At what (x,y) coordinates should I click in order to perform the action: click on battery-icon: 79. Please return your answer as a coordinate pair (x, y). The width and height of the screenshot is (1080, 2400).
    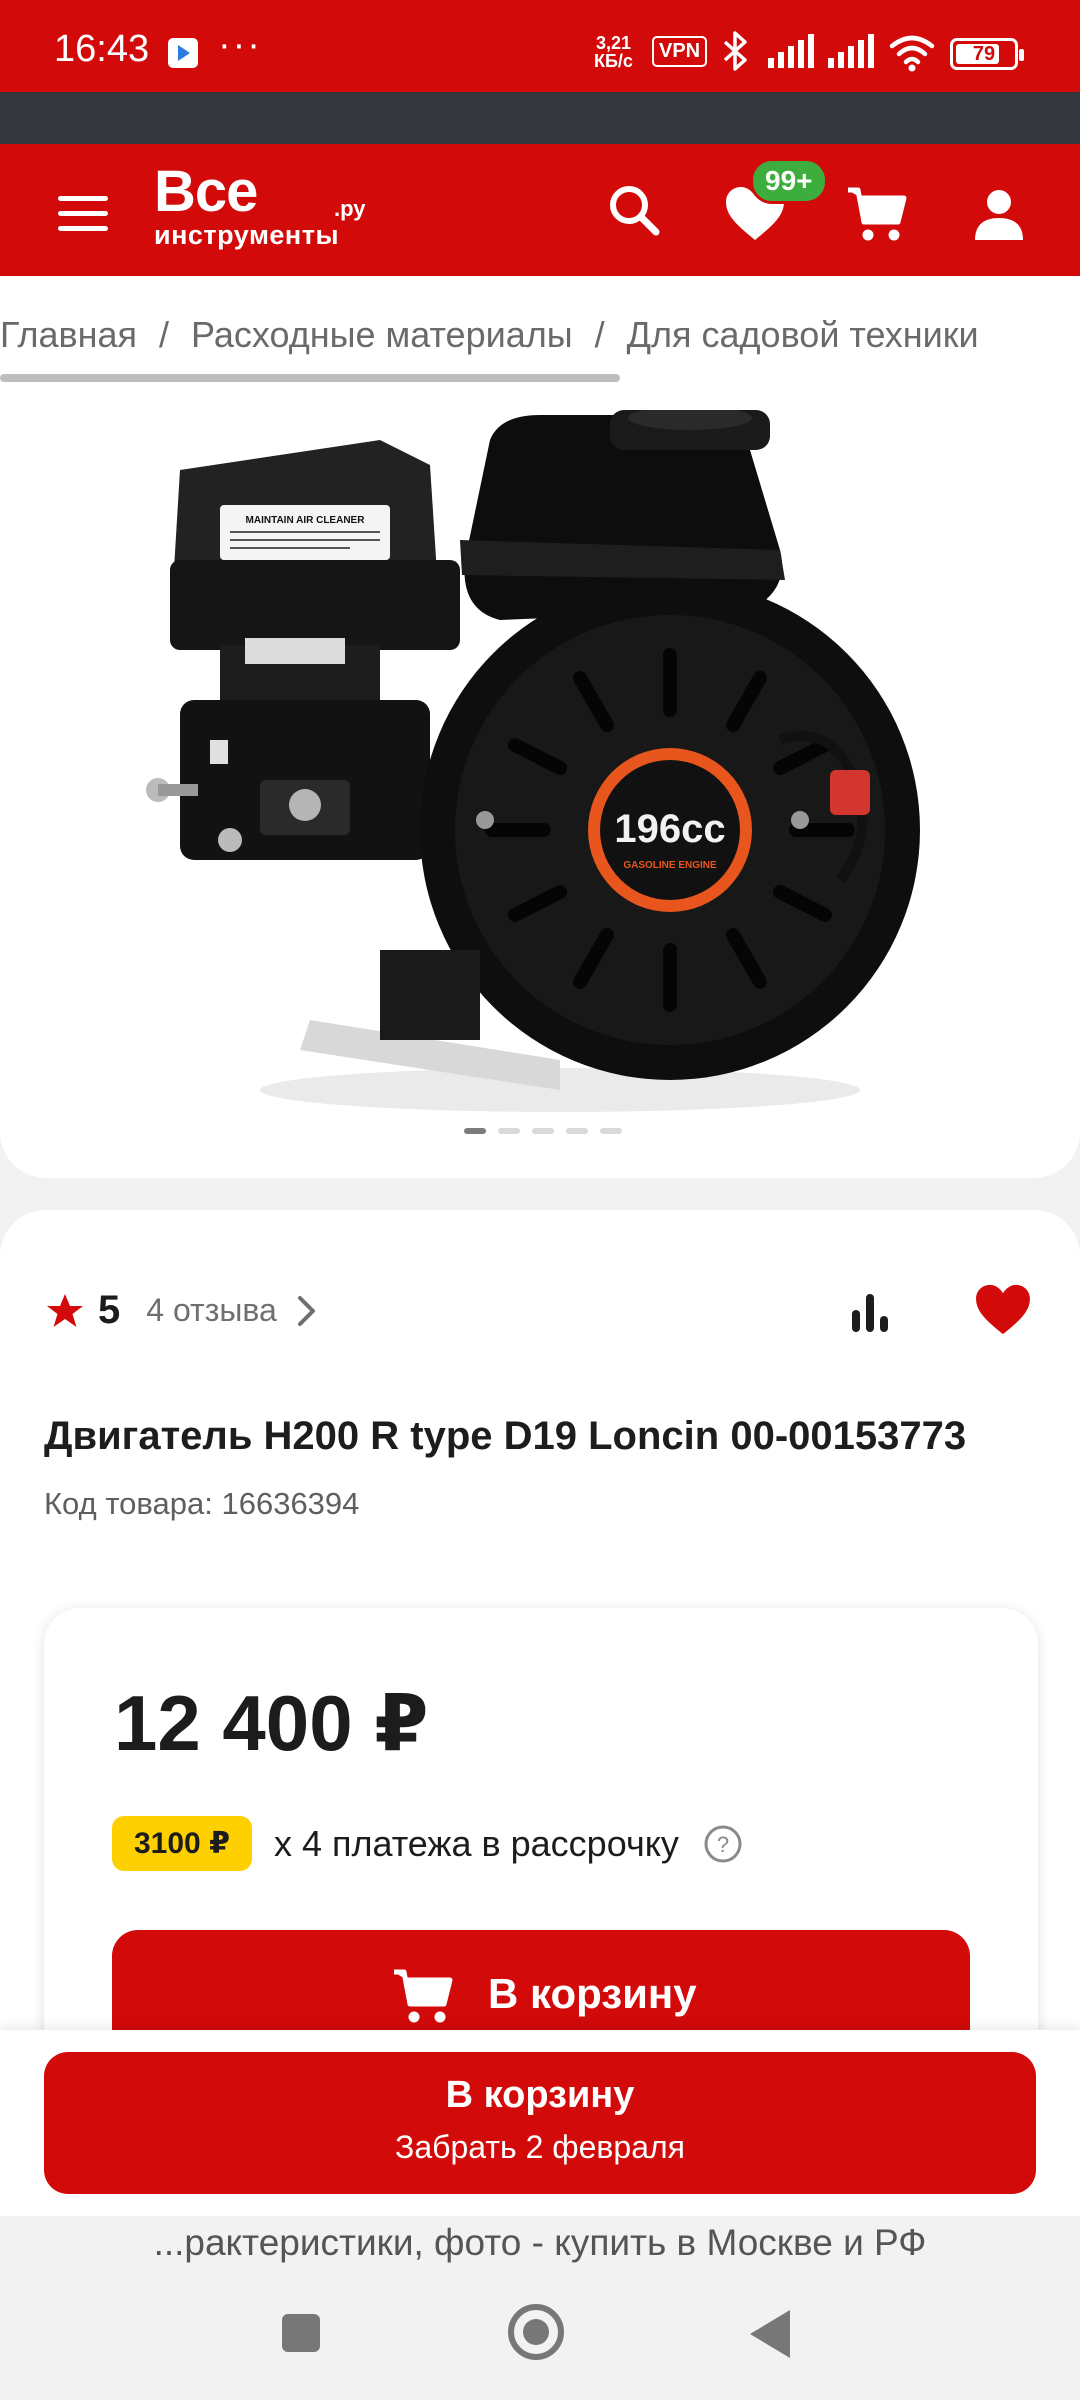
    Looking at the image, I should click on (987, 54).